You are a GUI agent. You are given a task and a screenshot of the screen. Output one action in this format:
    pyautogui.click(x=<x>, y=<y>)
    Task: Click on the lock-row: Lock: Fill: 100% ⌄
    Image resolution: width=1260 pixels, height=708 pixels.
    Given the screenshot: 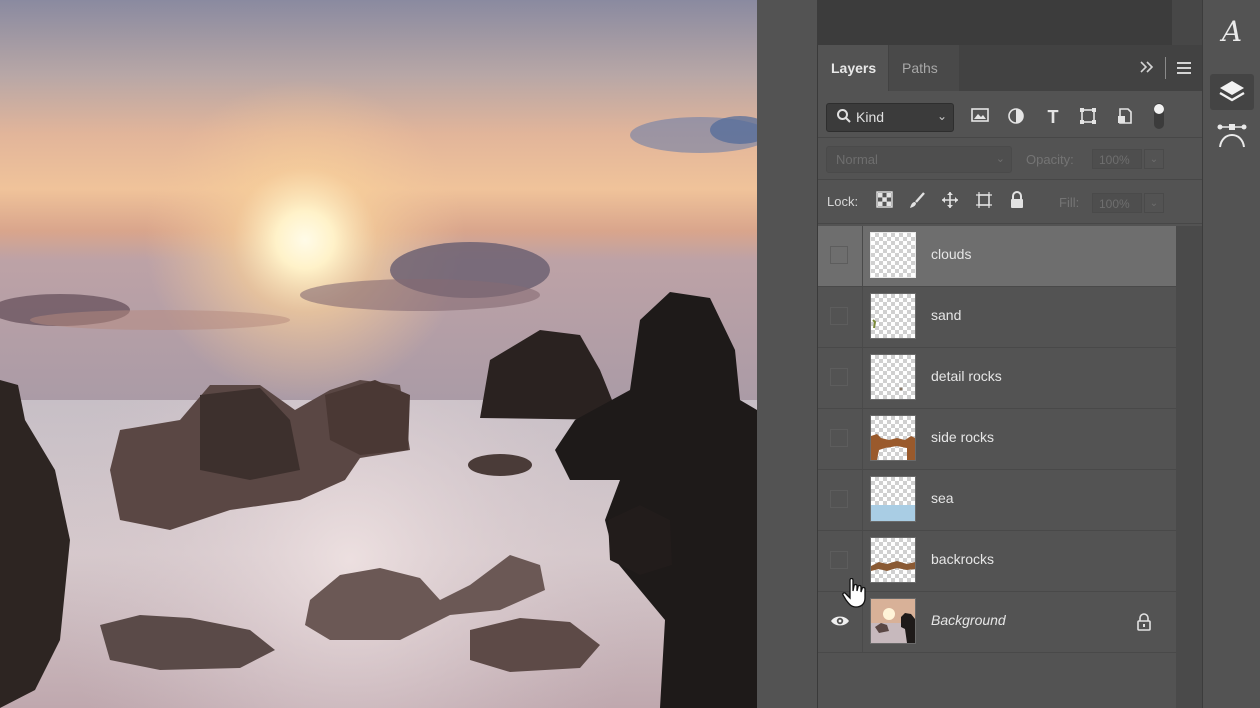 What is the action you would take?
    pyautogui.click(x=1010, y=202)
    